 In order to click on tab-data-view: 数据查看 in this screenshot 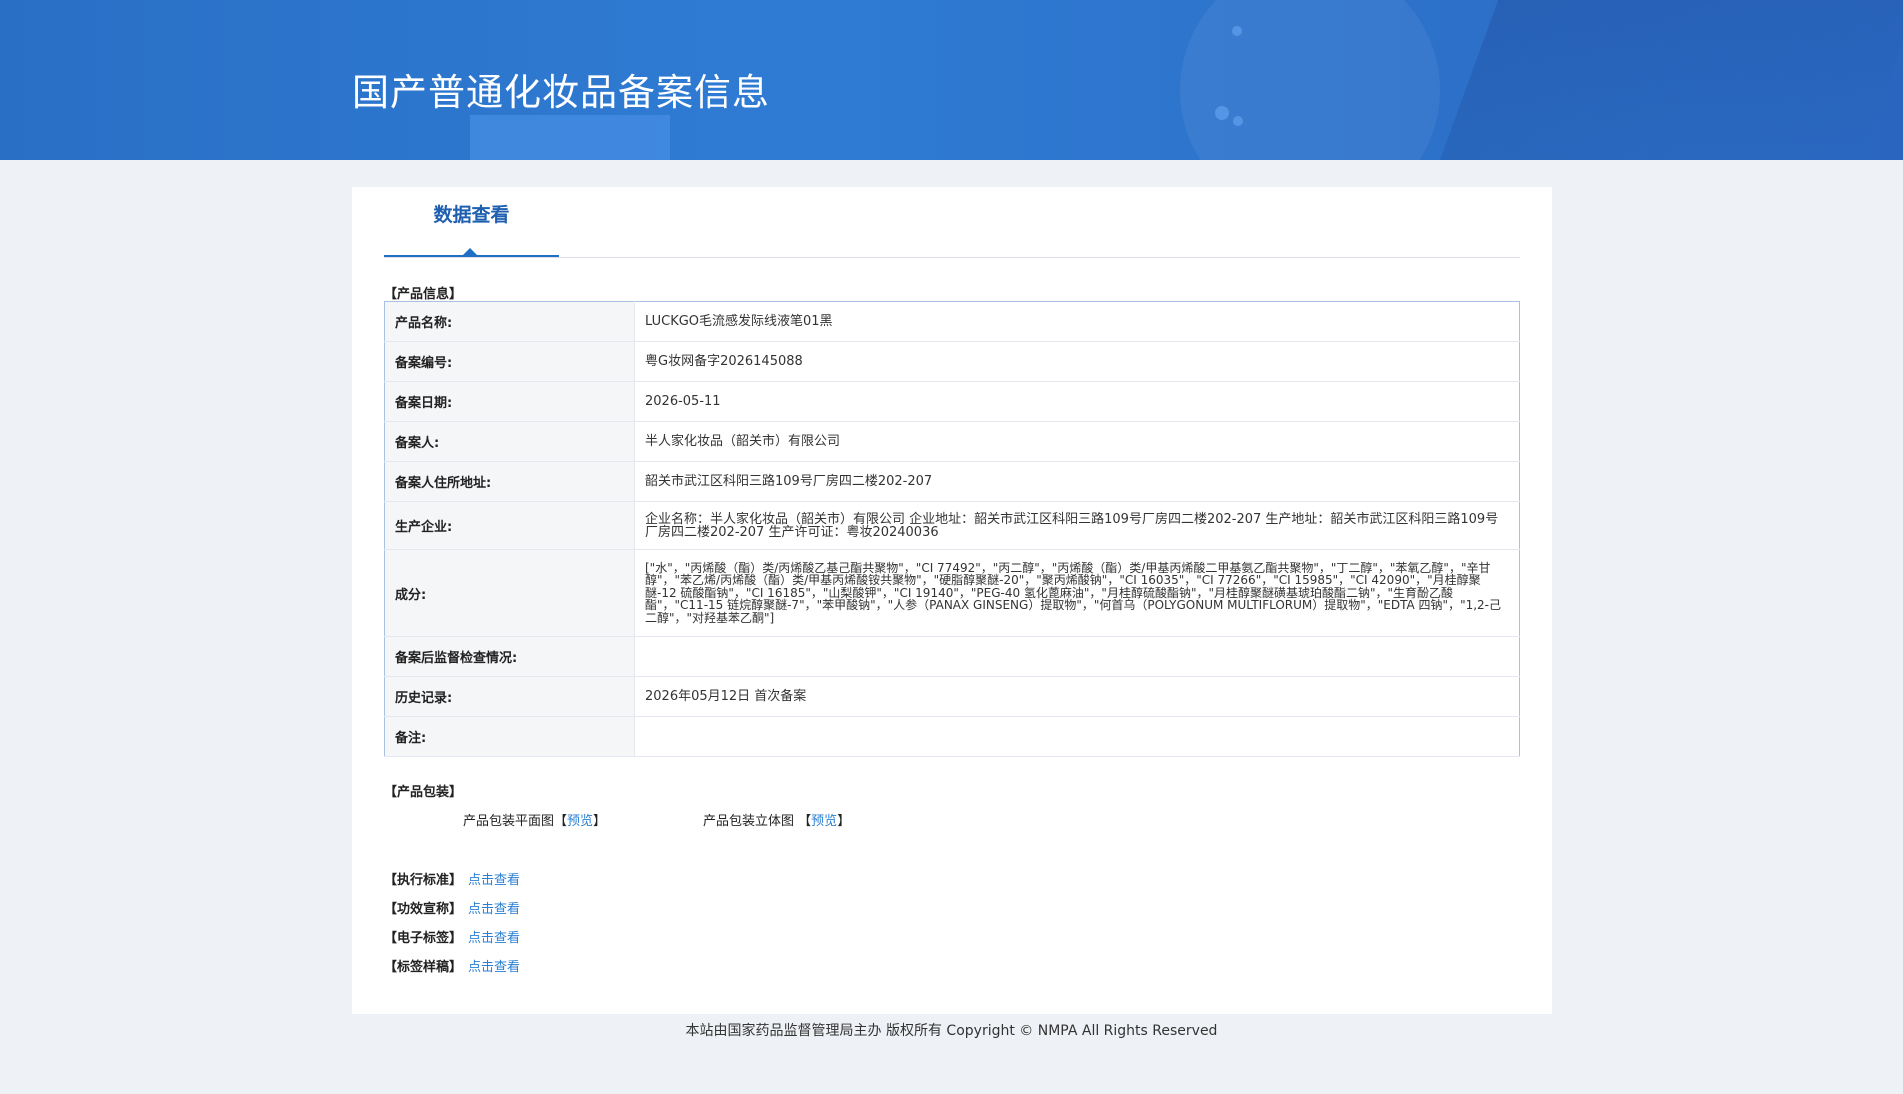, I will do `click(471, 222)`.